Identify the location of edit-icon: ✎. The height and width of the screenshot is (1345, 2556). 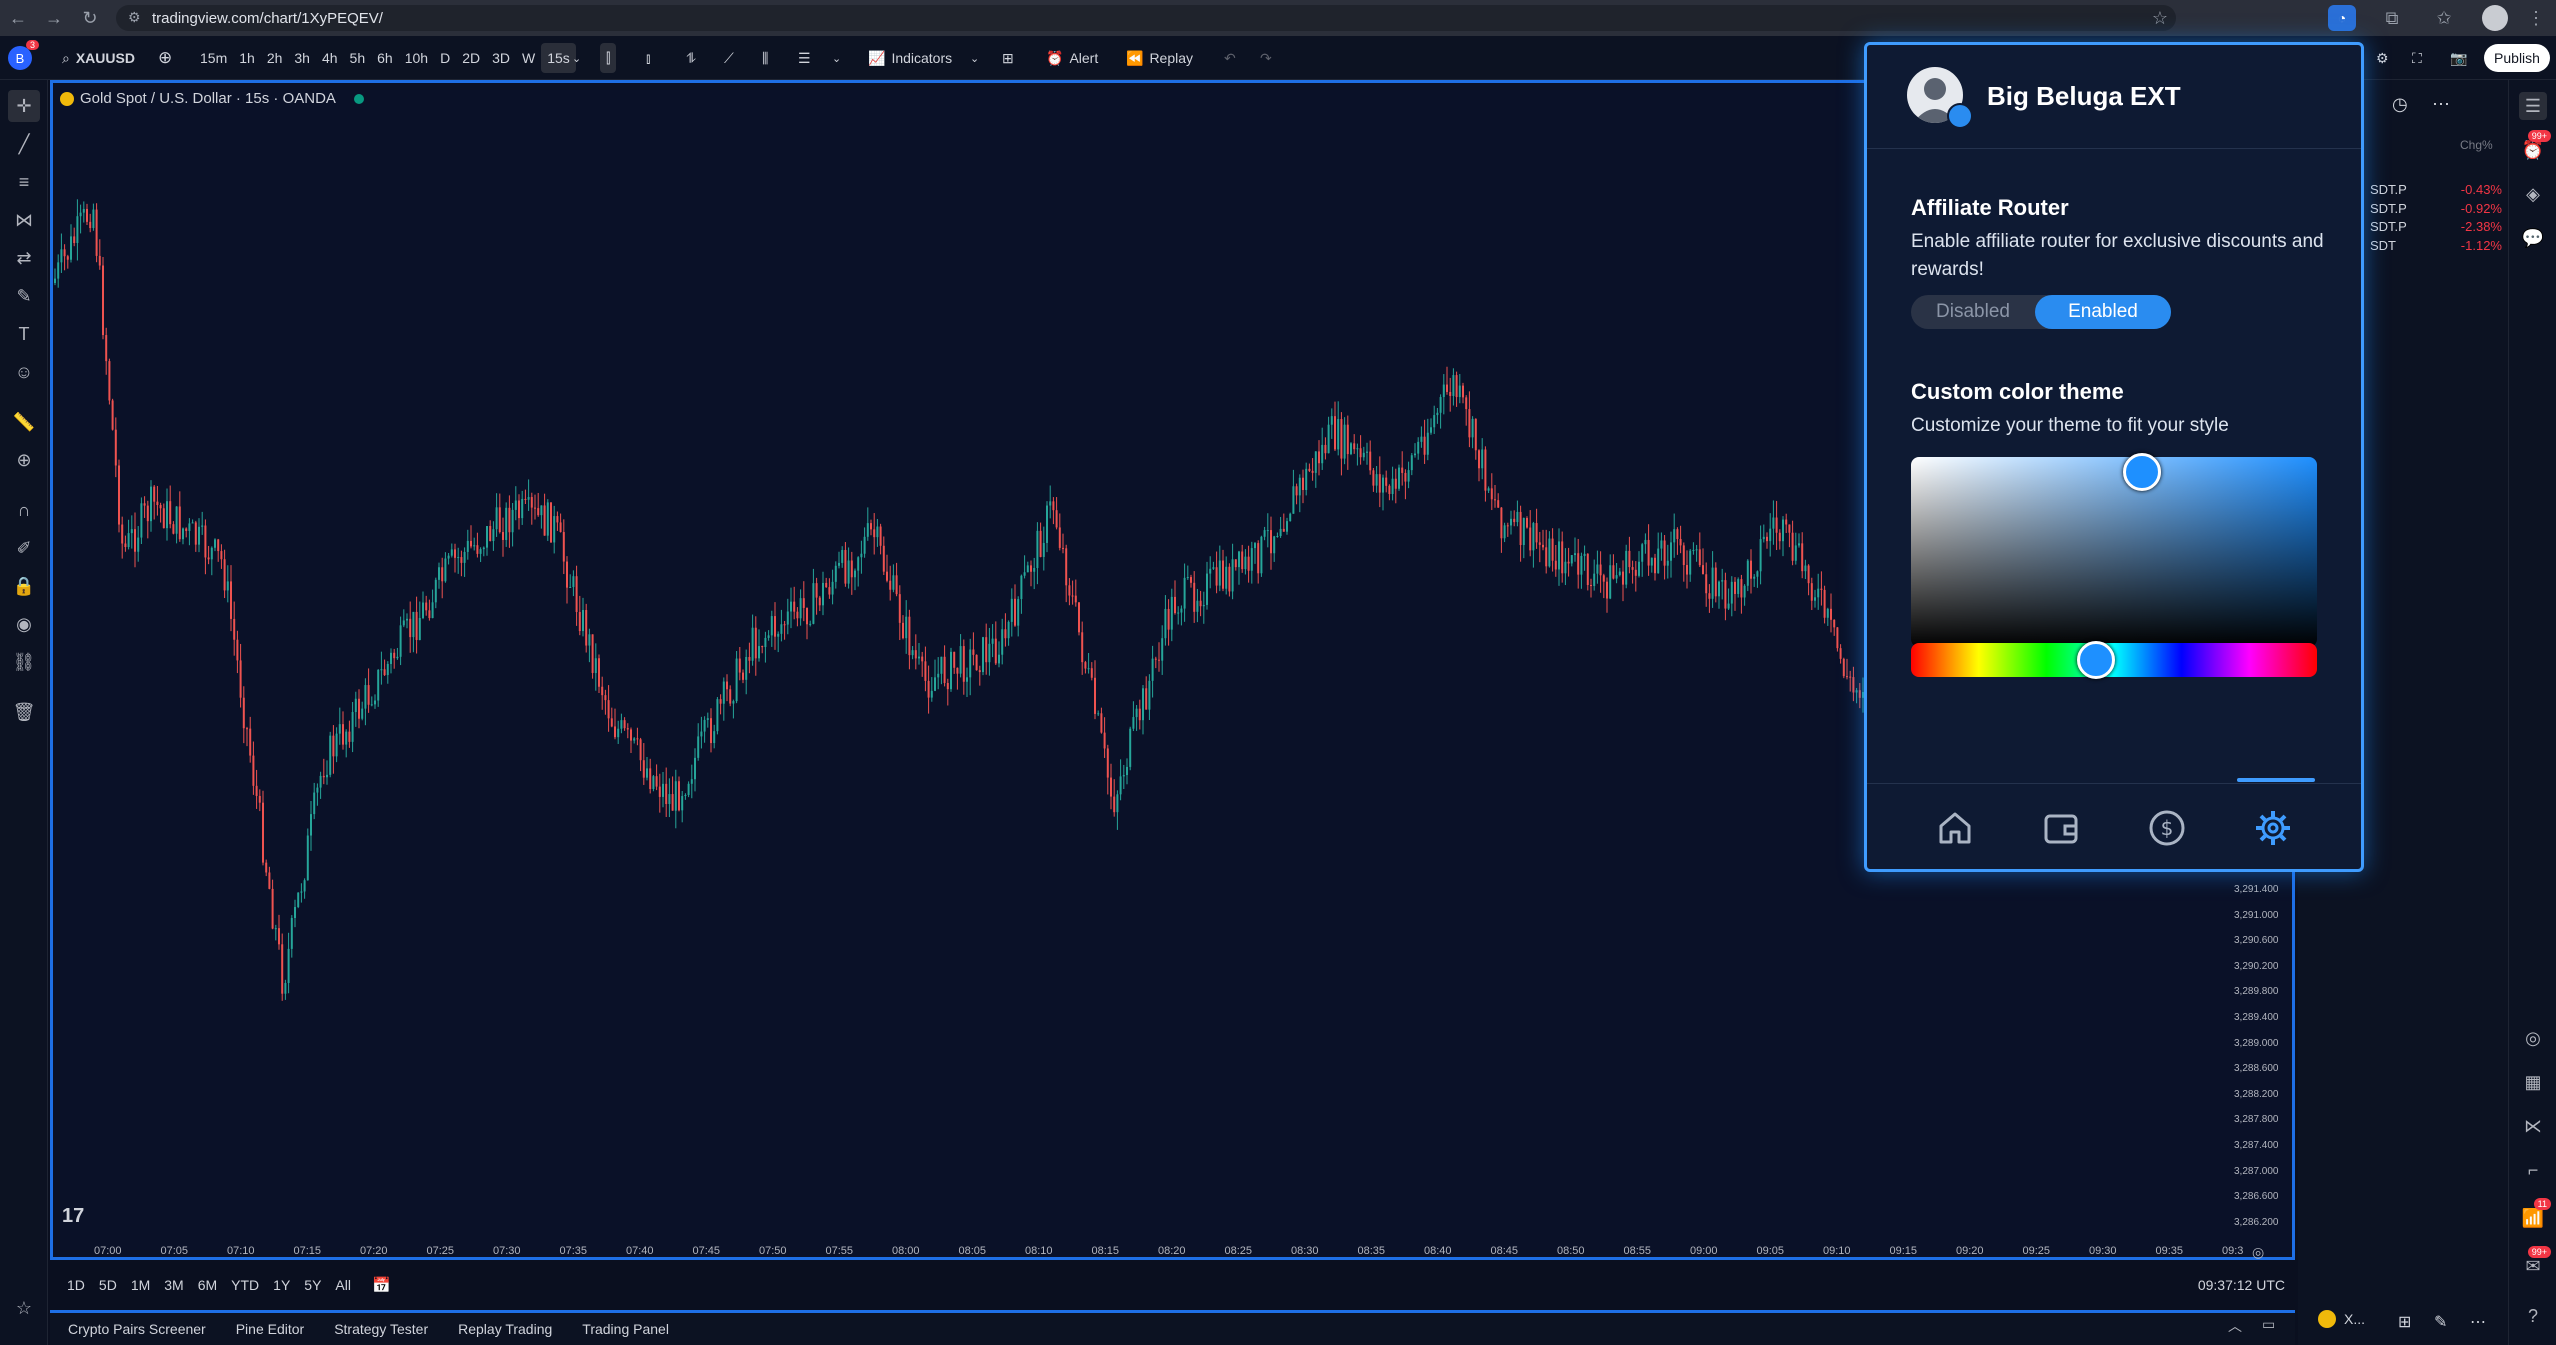
(2440, 1322).